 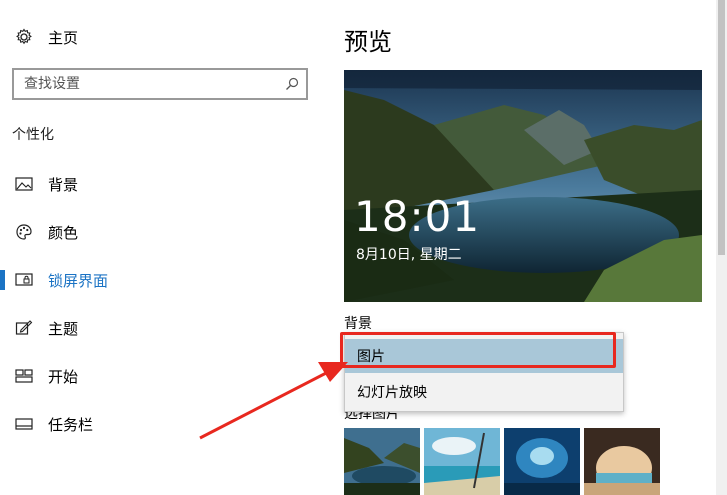 I want to click on lock-screen-icon, so click(x=24, y=280).